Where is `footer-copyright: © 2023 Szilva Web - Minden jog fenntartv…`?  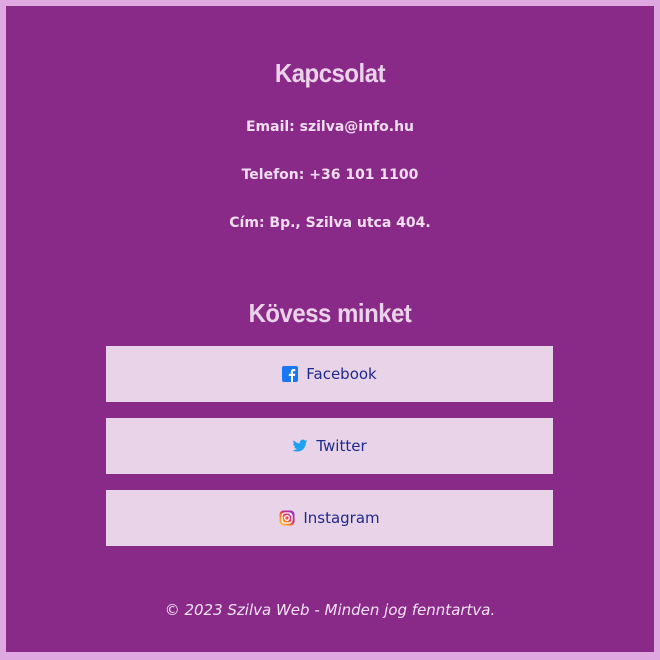
footer-copyright: © 2023 Szilva Web - Minden jog fenntartv… is located at coordinates (330, 610).